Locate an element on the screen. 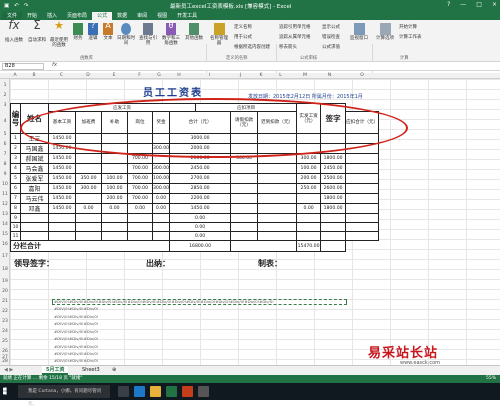 This screenshot has height=411, width=500. zoom-level: 55% is located at coordinates (491, 379).